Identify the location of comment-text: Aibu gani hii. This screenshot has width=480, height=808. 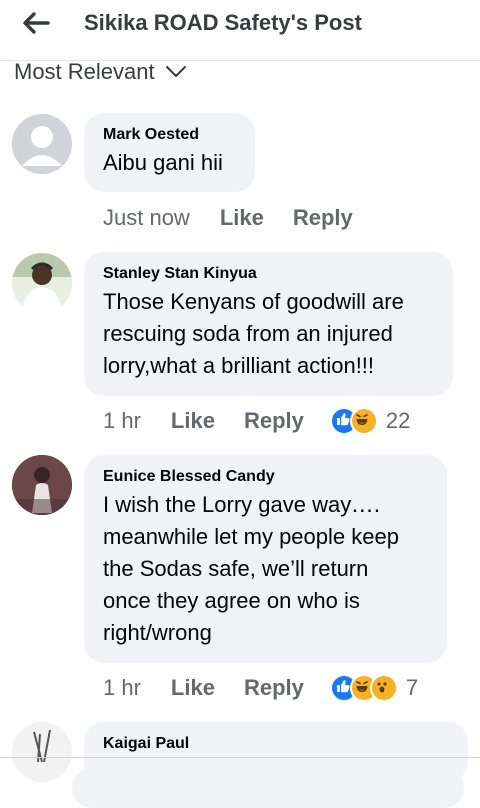
(169, 163).